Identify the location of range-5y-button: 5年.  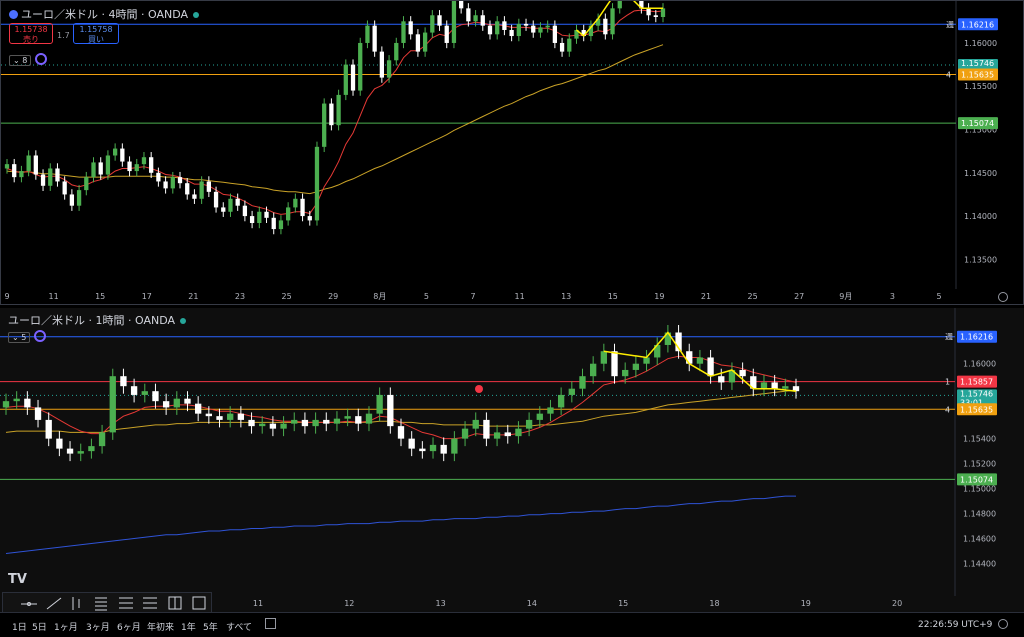
(210, 626).